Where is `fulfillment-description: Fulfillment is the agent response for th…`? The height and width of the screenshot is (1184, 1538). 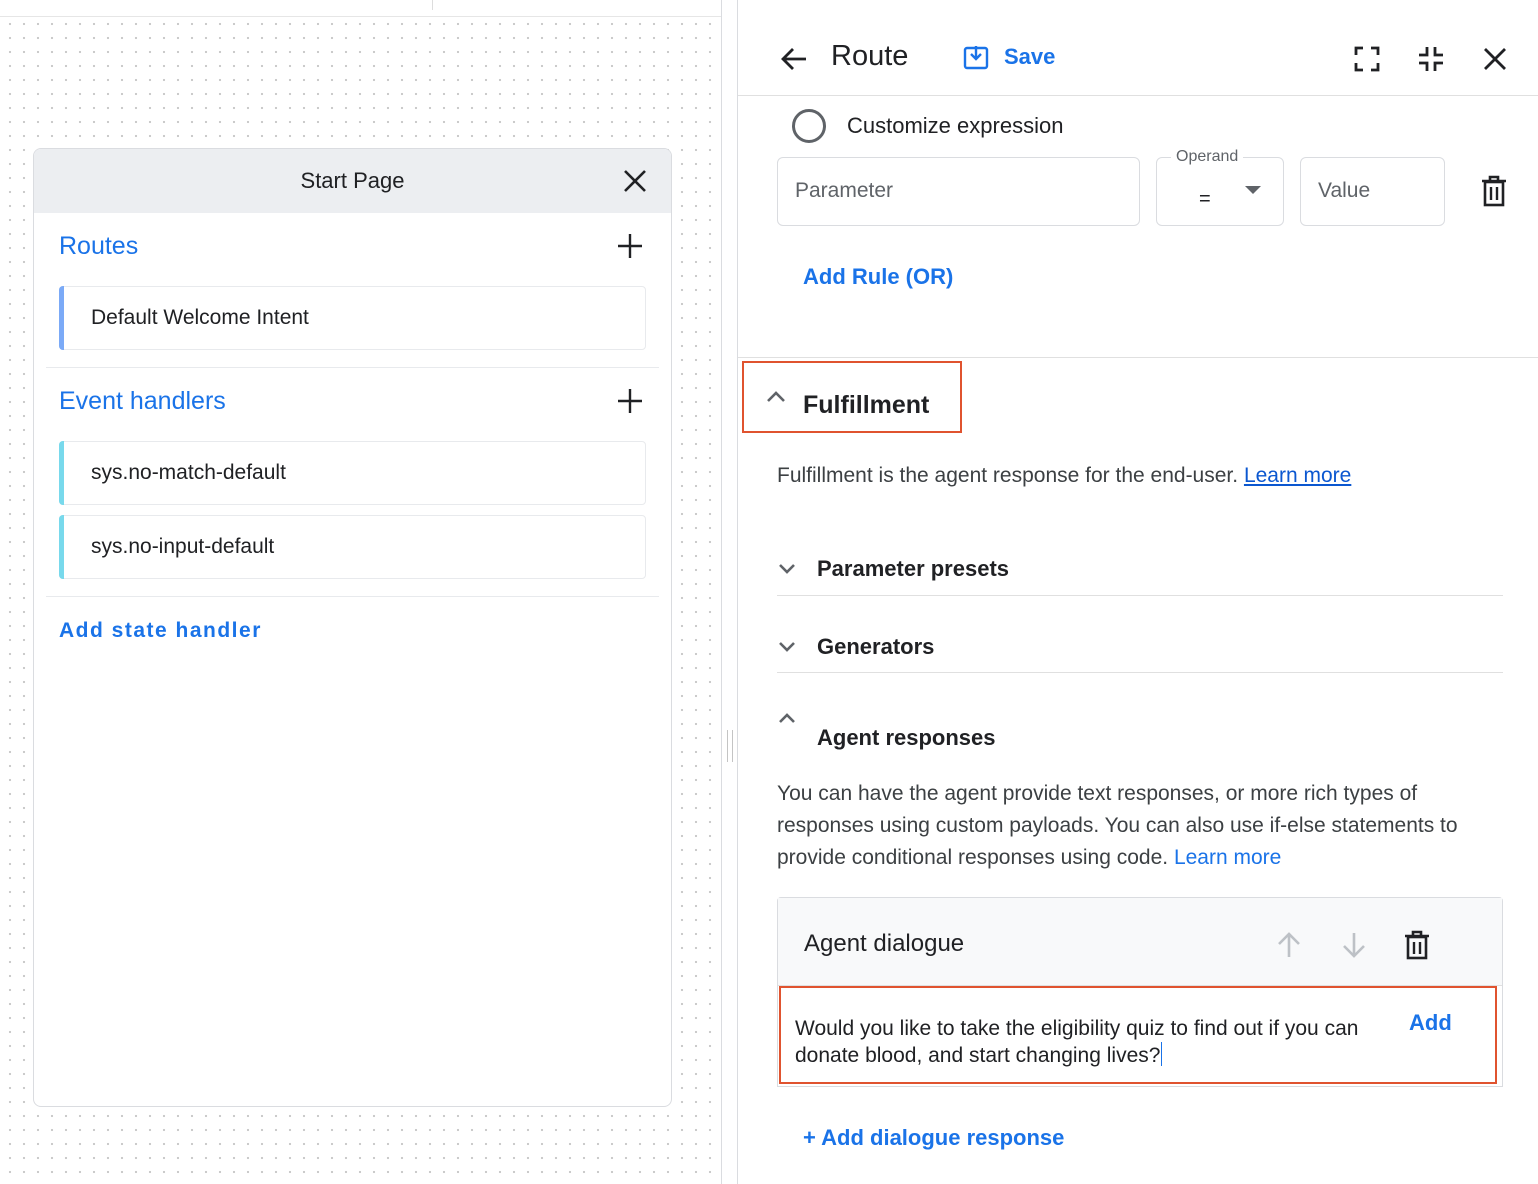 fulfillment-description: Fulfillment is the agent response for th… is located at coordinates (1064, 476).